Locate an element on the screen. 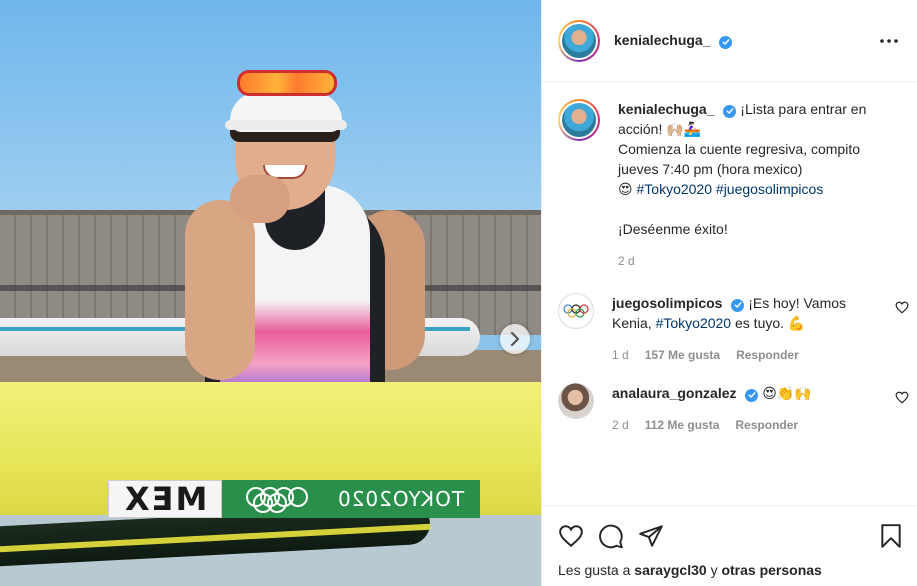 The height and width of the screenshot is (586, 917). others-link: otras personas is located at coordinates (771, 570).